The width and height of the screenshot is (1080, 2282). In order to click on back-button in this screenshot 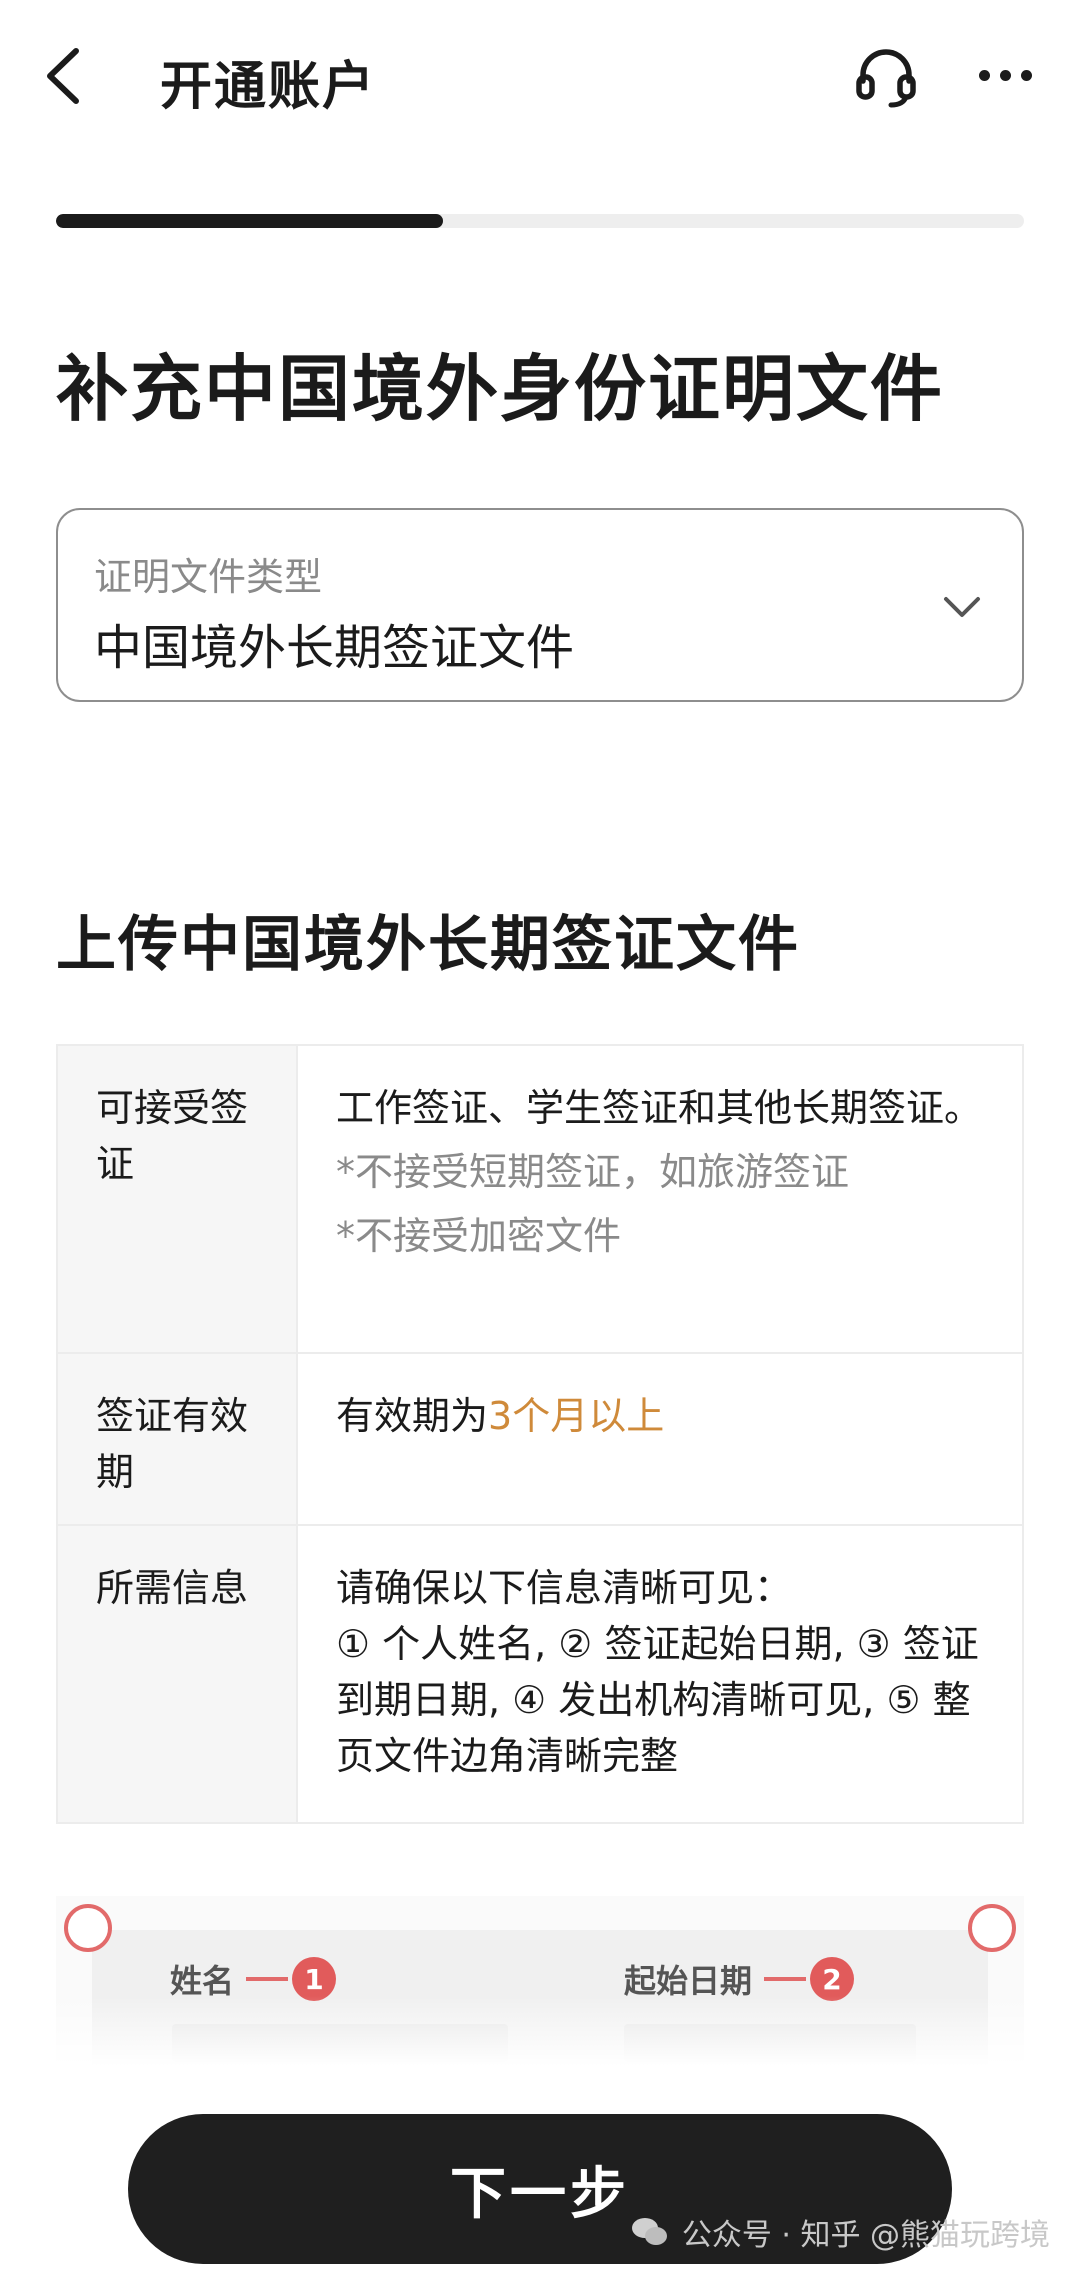, I will do `click(62, 76)`.